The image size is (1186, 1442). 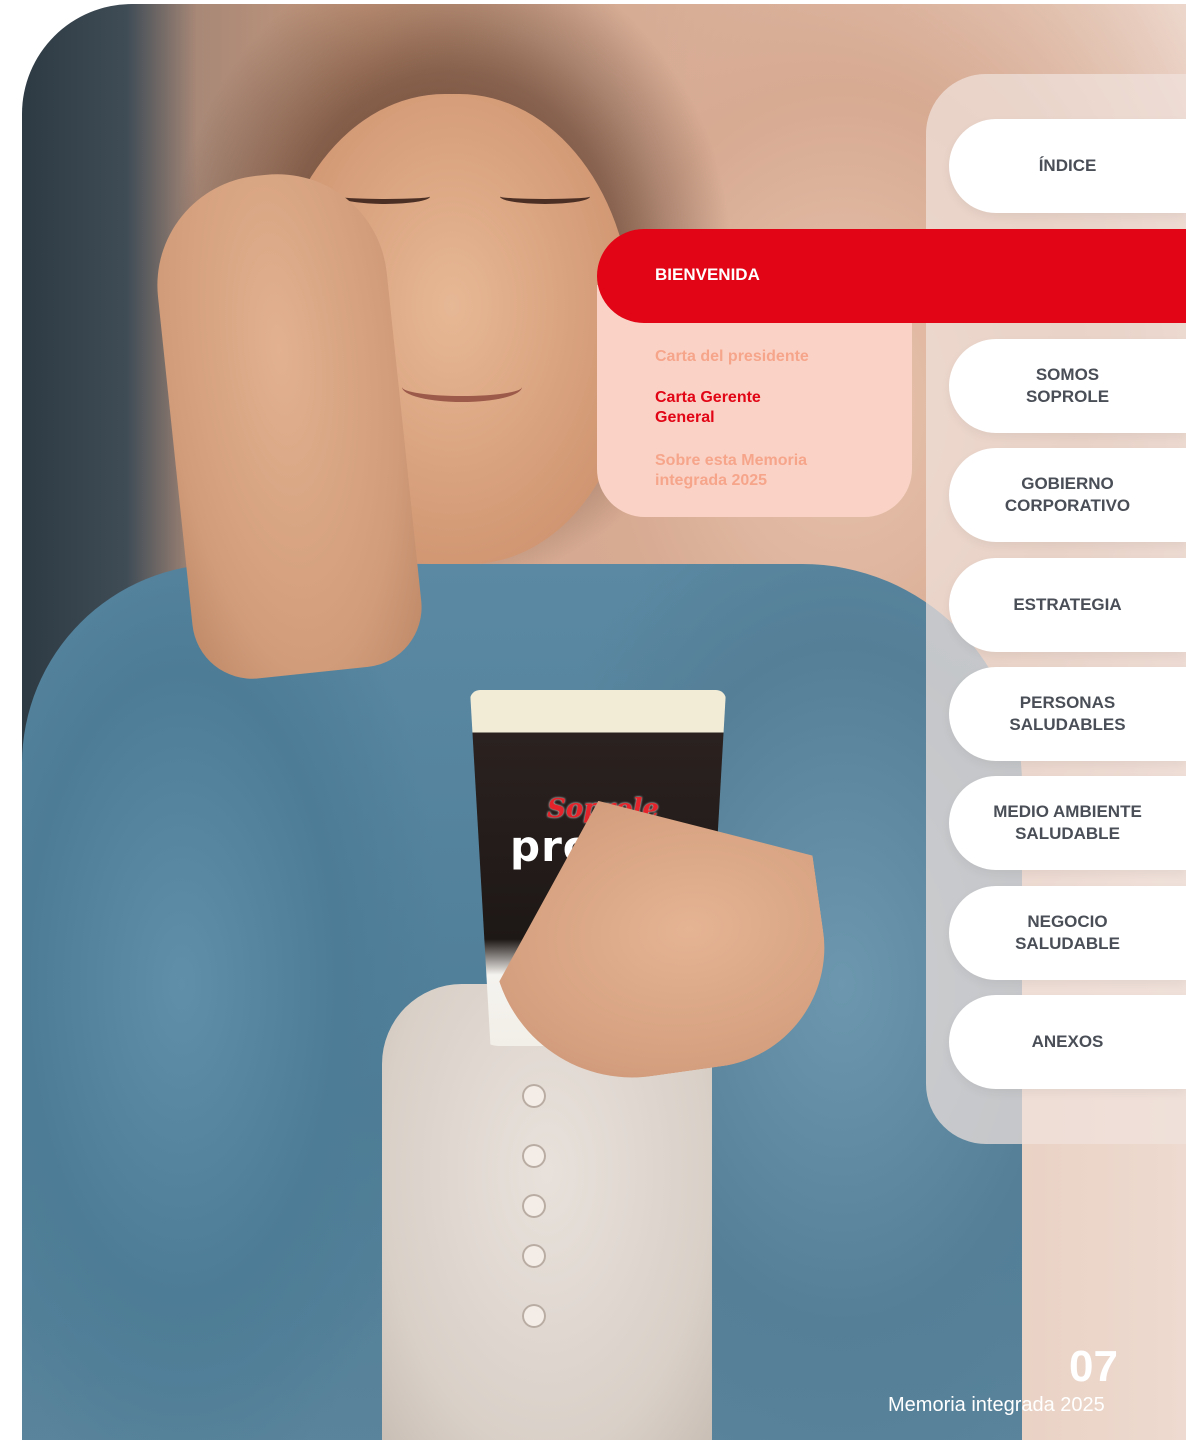 I want to click on submenu-item-carta-gerente: Carta Gerente General, so click(x=765, y=408).